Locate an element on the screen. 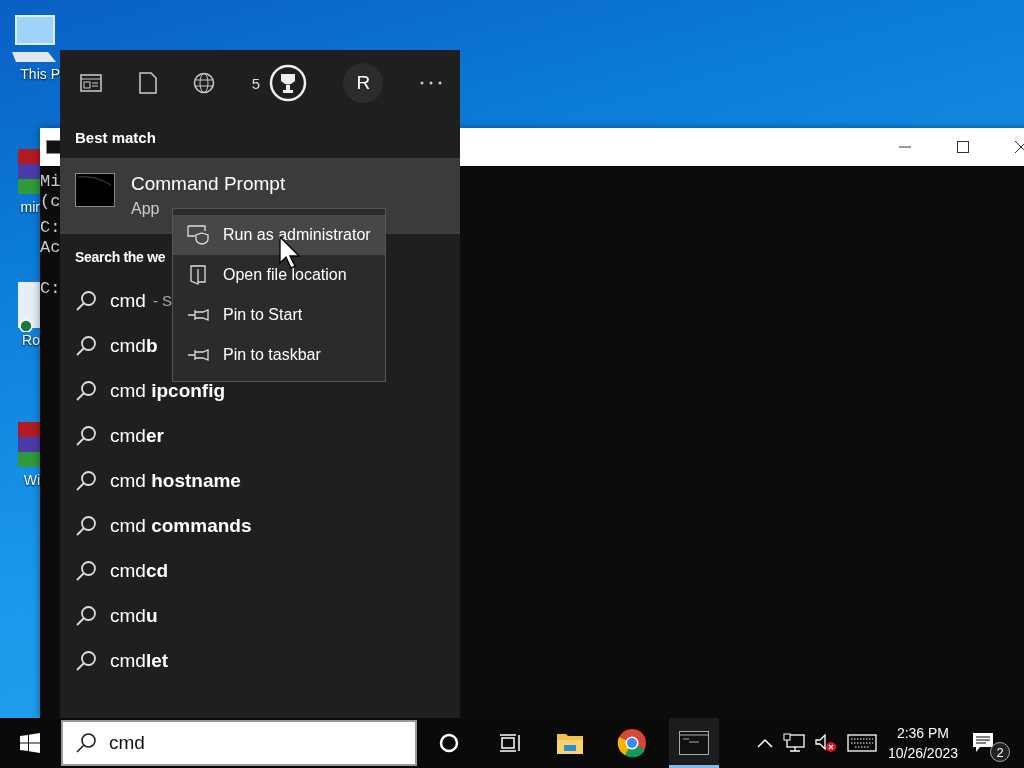  suggestion-text: cmdcd is located at coordinates (139, 570).